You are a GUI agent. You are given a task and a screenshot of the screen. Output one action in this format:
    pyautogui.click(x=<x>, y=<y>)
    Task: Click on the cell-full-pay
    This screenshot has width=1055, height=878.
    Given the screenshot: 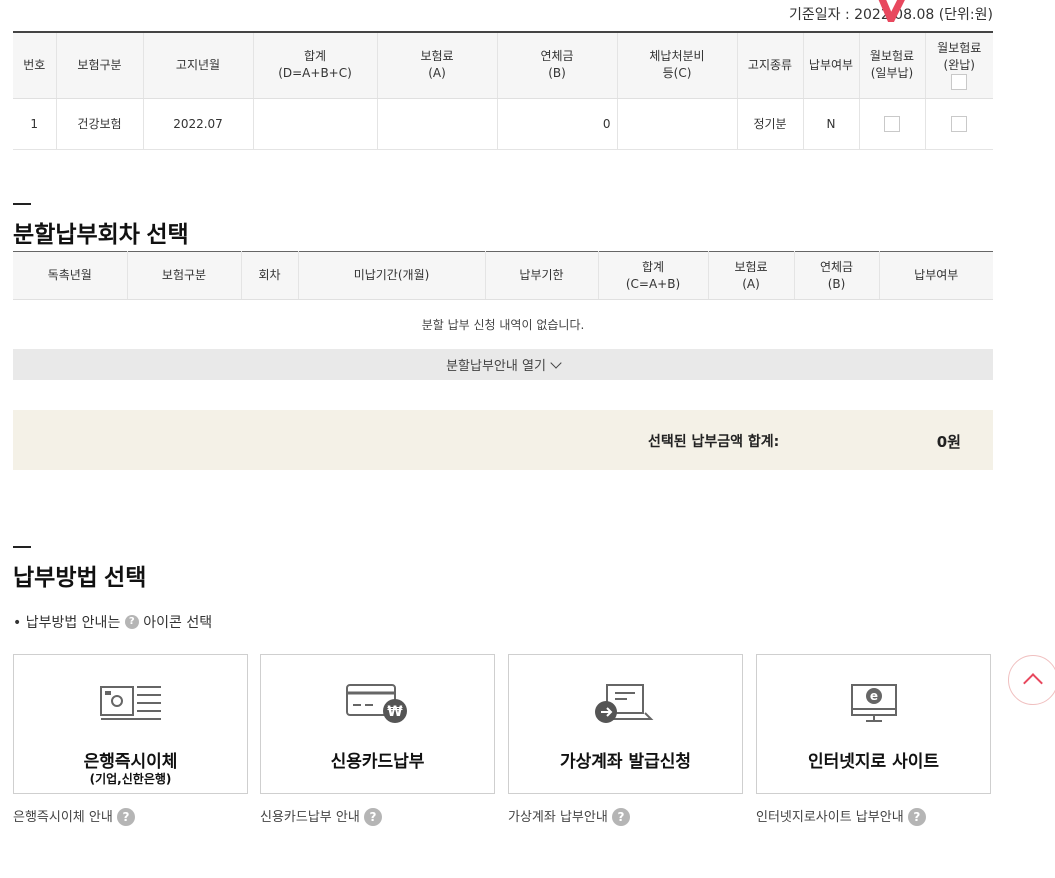 What is the action you would take?
    pyautogui.click(x=958, y=124)
    